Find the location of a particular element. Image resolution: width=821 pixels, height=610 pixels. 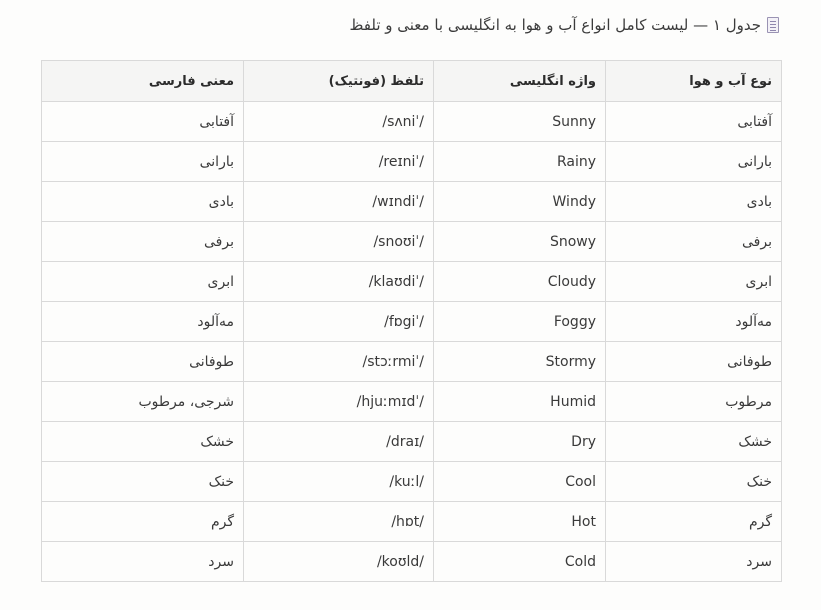

table-row: آفتابی Sunny /sʌniˈ/ آفتابی is located at coordinates (411, 121).